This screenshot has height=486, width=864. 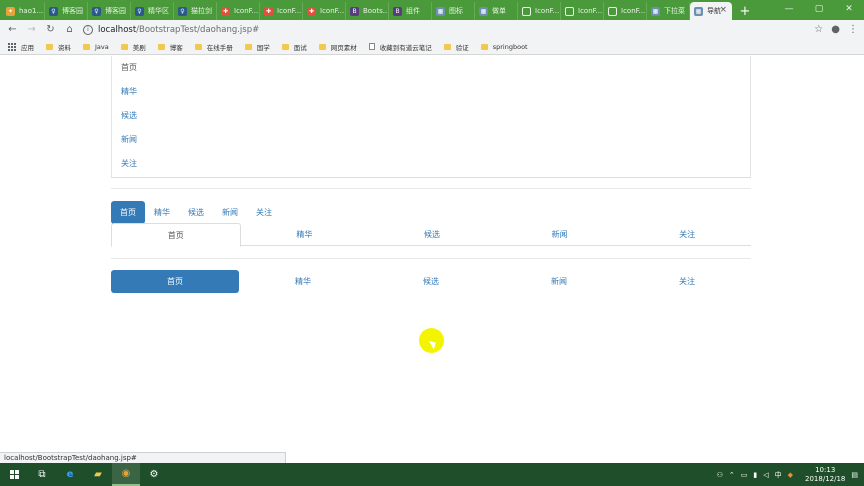 What do you see at coordinates (12, 29) in the screenshot?
I see `back-icon: ←` at bounding box center [12, 29].